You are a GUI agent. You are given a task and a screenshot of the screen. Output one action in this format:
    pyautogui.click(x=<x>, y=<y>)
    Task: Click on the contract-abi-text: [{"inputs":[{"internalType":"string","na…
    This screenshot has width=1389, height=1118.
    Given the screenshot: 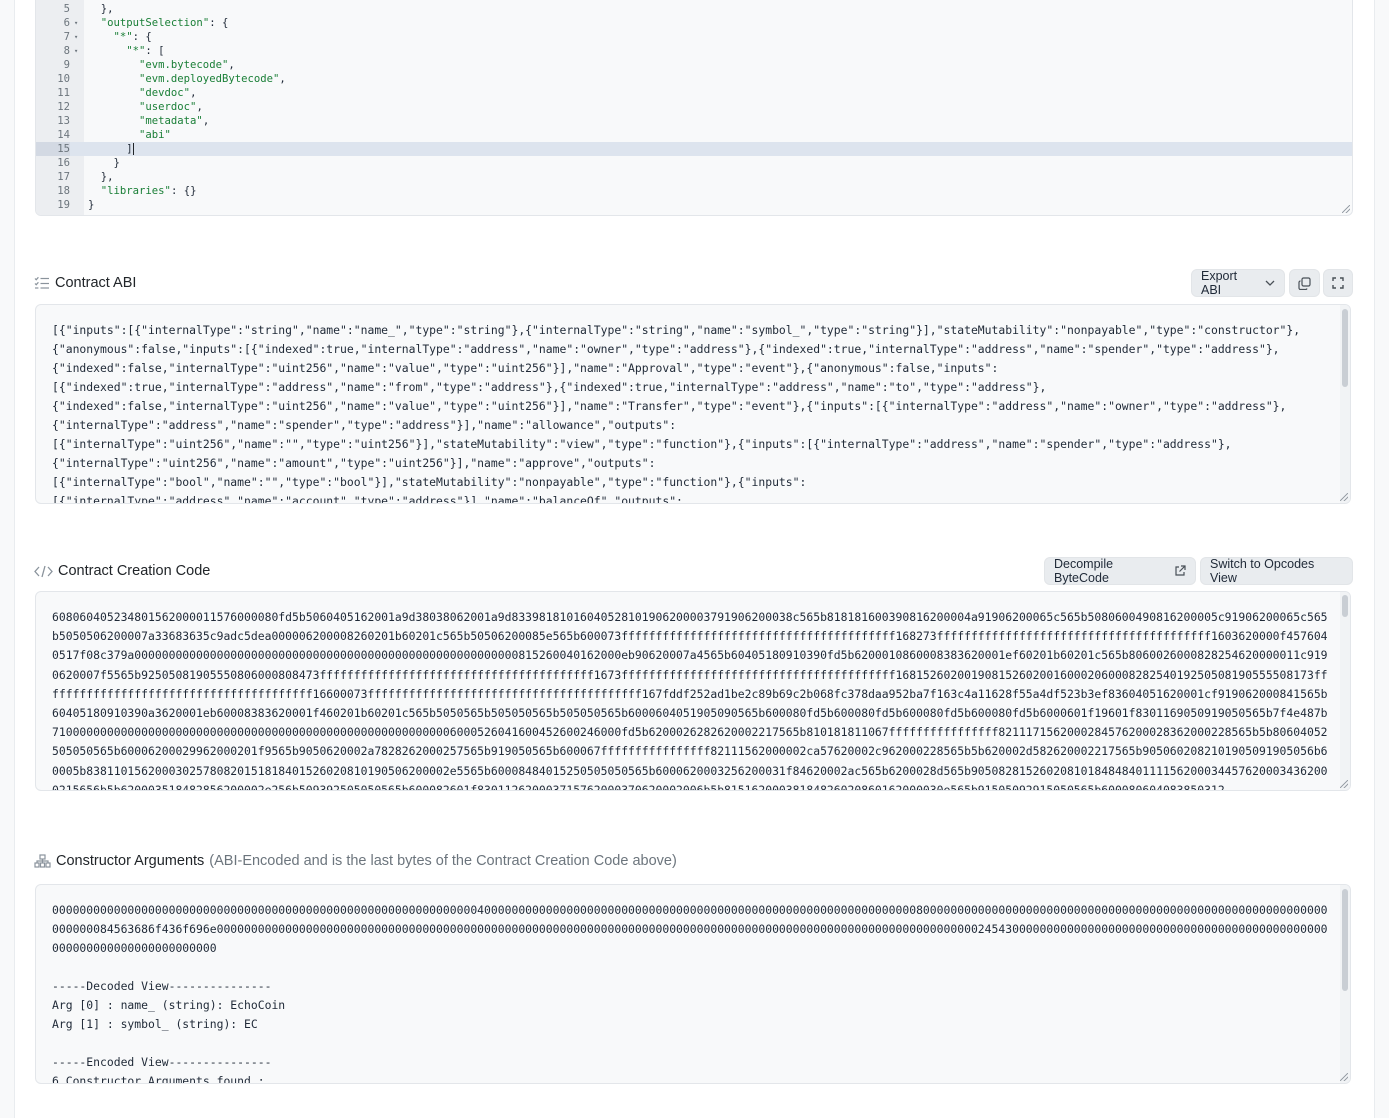 What is the action you would take?
    pyautogui.click(x=676, y=413)
    